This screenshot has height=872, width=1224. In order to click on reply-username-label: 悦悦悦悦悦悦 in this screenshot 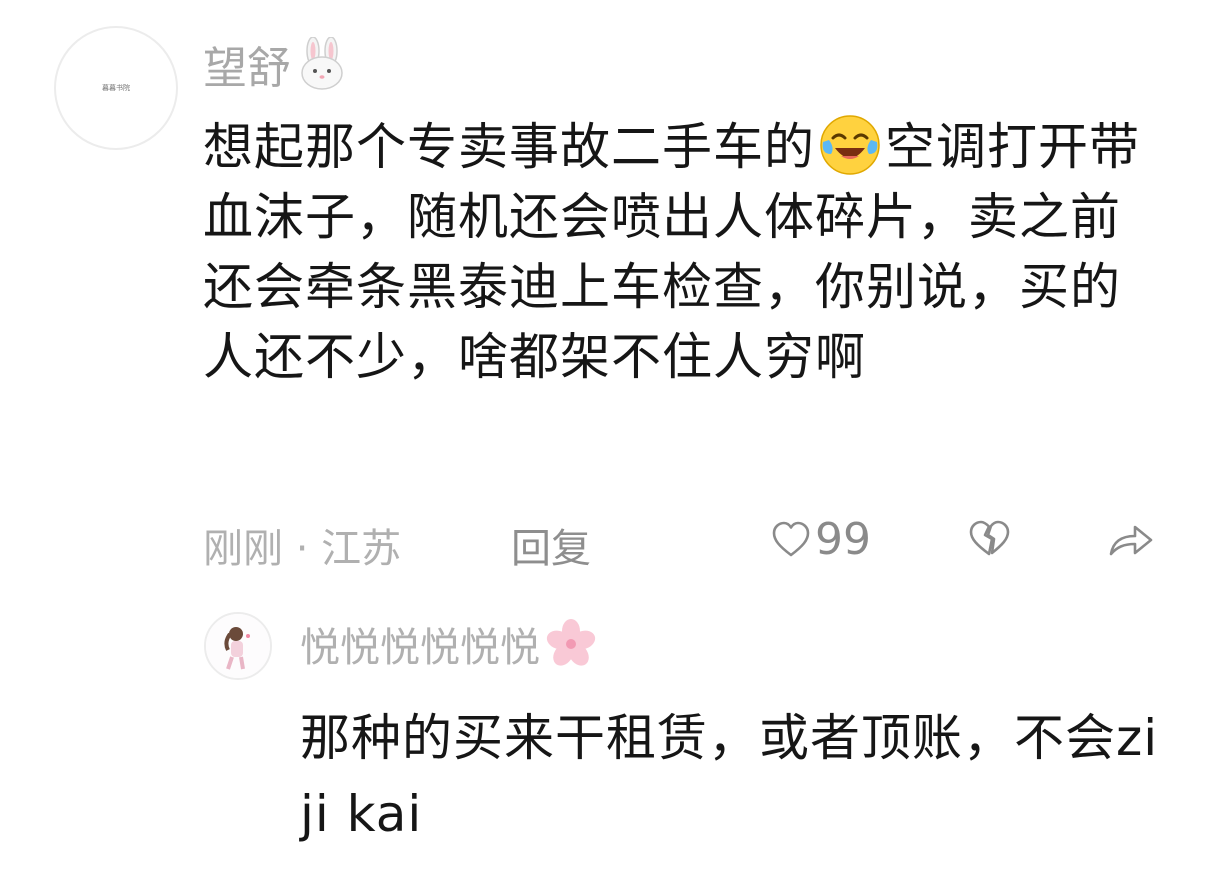, I will do `click(420, 648)`.